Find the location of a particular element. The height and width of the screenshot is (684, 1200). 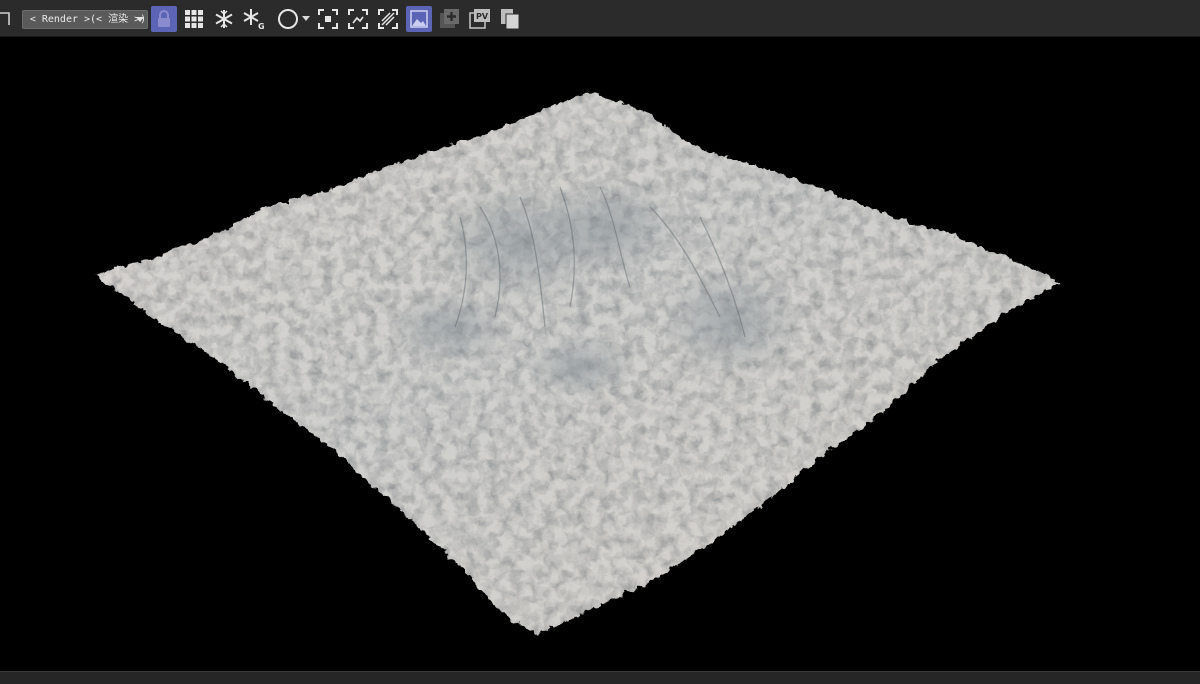

freeze-icon is located at coordinates (224, 19).